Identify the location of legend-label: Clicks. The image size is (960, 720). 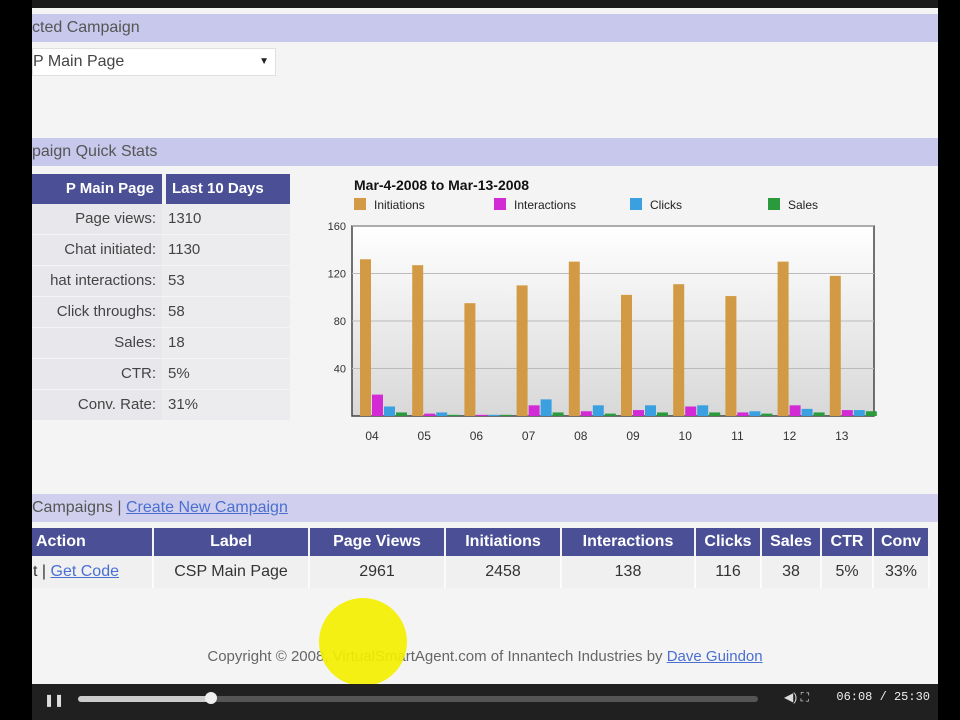
(666, 205).